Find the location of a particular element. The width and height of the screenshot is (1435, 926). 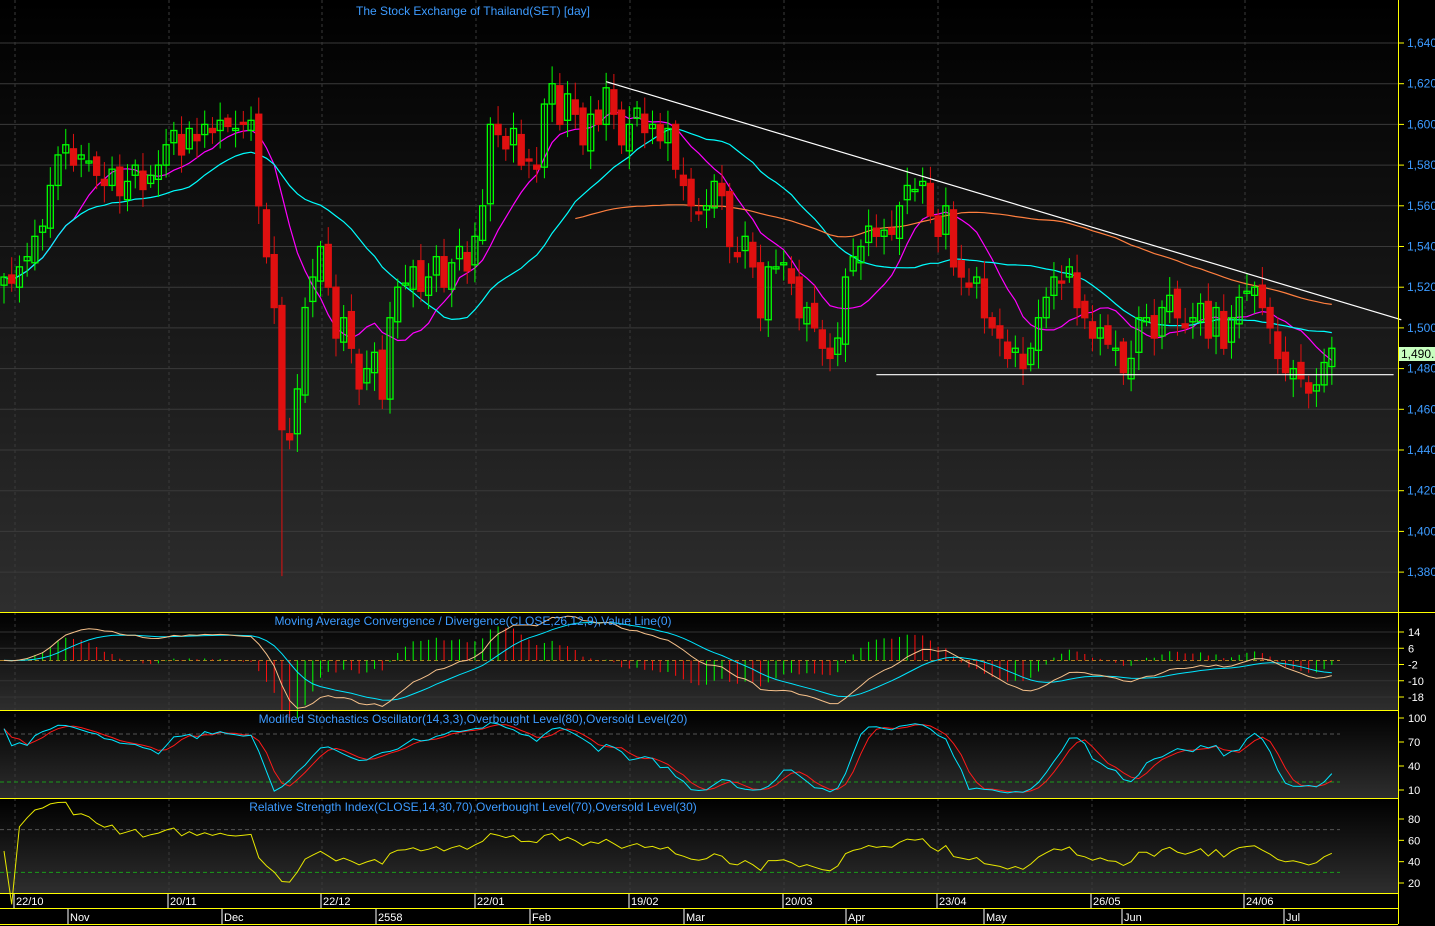

macd-tick-label: -18 is located at coordinates (1416, 698).